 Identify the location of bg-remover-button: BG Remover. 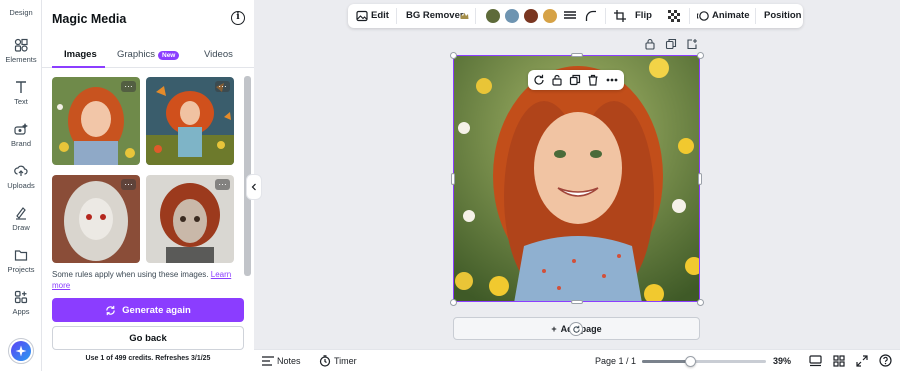
(435, 15).